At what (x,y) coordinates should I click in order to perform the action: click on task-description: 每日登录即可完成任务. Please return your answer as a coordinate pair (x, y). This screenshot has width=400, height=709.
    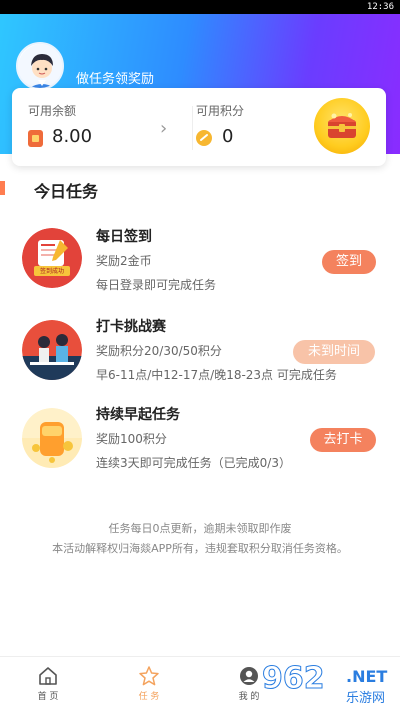
    Looking at the image, I should click on (156, 285).